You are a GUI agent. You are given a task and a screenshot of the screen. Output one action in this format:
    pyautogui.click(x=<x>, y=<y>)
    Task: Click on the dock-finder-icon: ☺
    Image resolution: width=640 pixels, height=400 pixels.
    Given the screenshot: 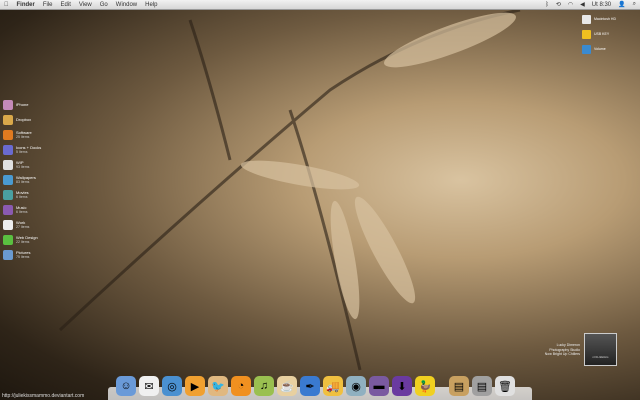 What is the action you would take?
    pyautogui.click(x=126, y=386)
    